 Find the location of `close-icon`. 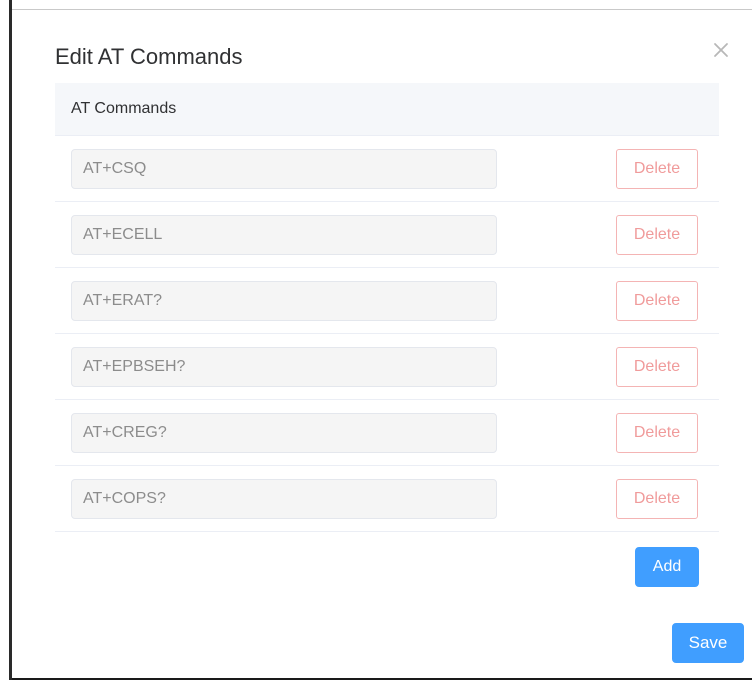

close-icon is located at coordinates (721, 50).